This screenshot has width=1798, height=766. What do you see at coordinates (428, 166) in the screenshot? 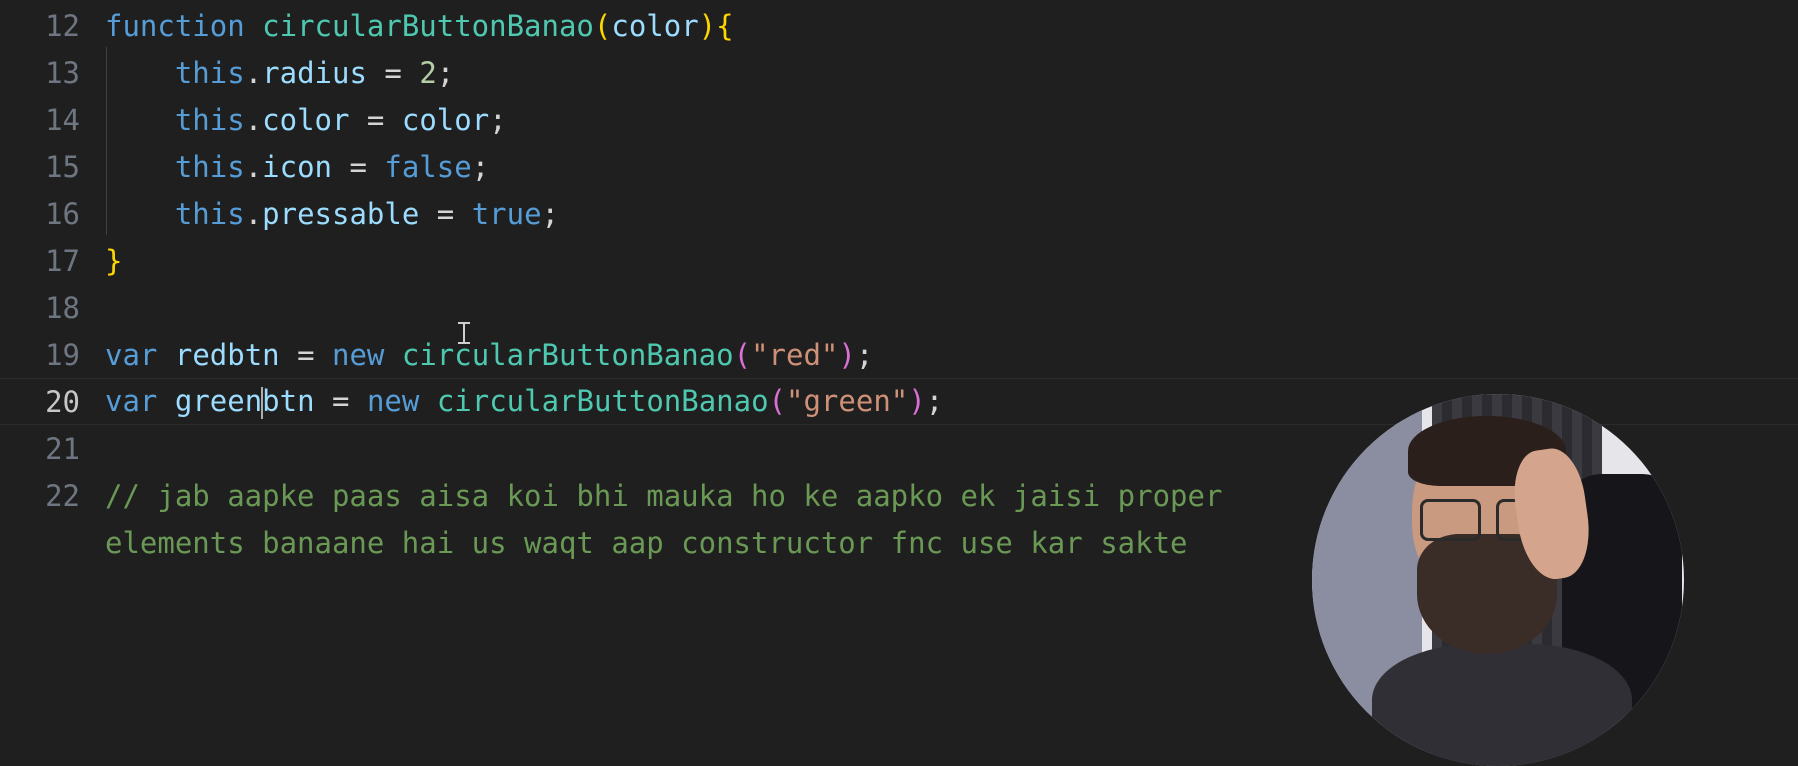
I see `code-token: false` at bounding box center [428, 166].